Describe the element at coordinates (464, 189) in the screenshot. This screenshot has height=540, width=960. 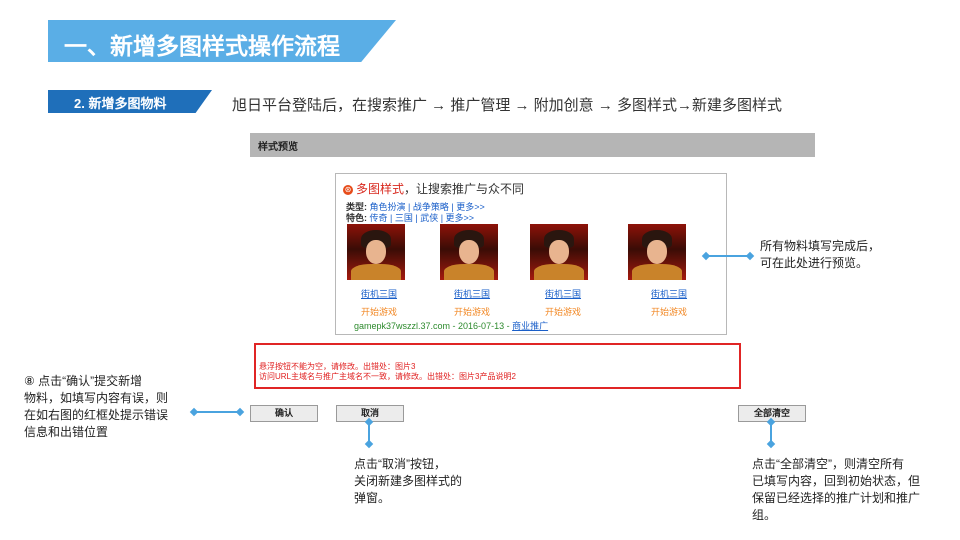
I see `brand-suffix: ，让搜索推广与众不同` at that location.